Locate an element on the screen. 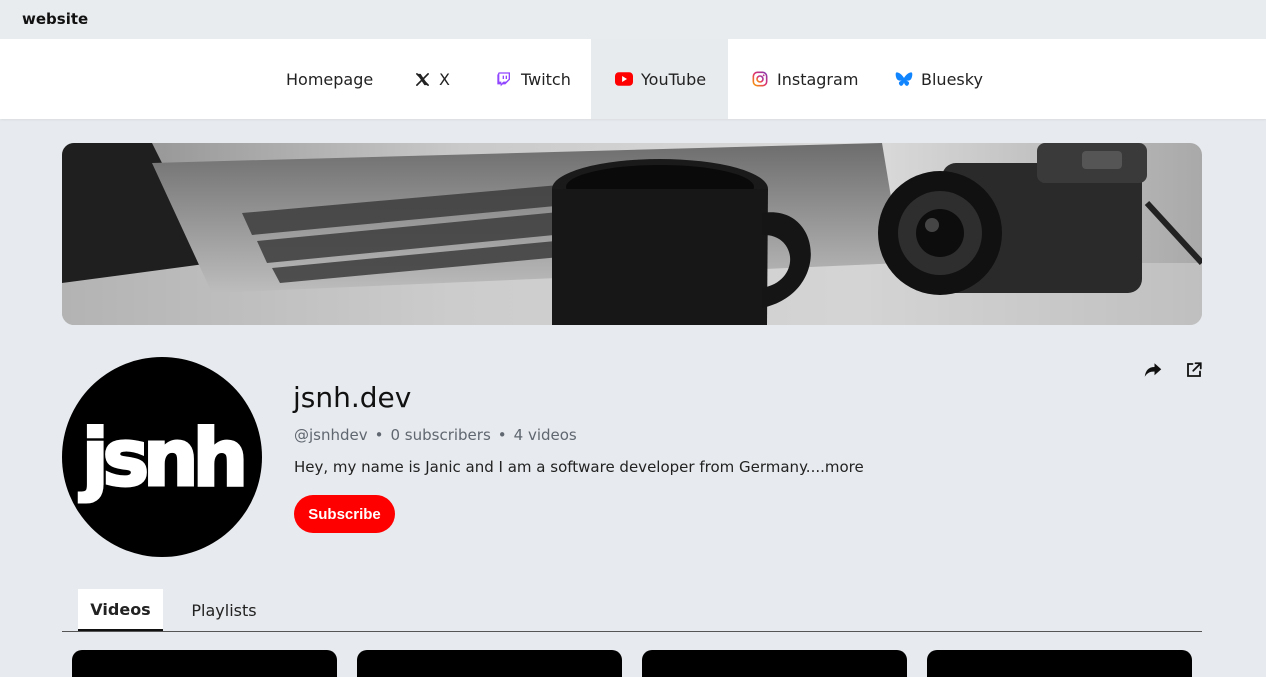  youtube-icon is located at coordinates (624, 79).